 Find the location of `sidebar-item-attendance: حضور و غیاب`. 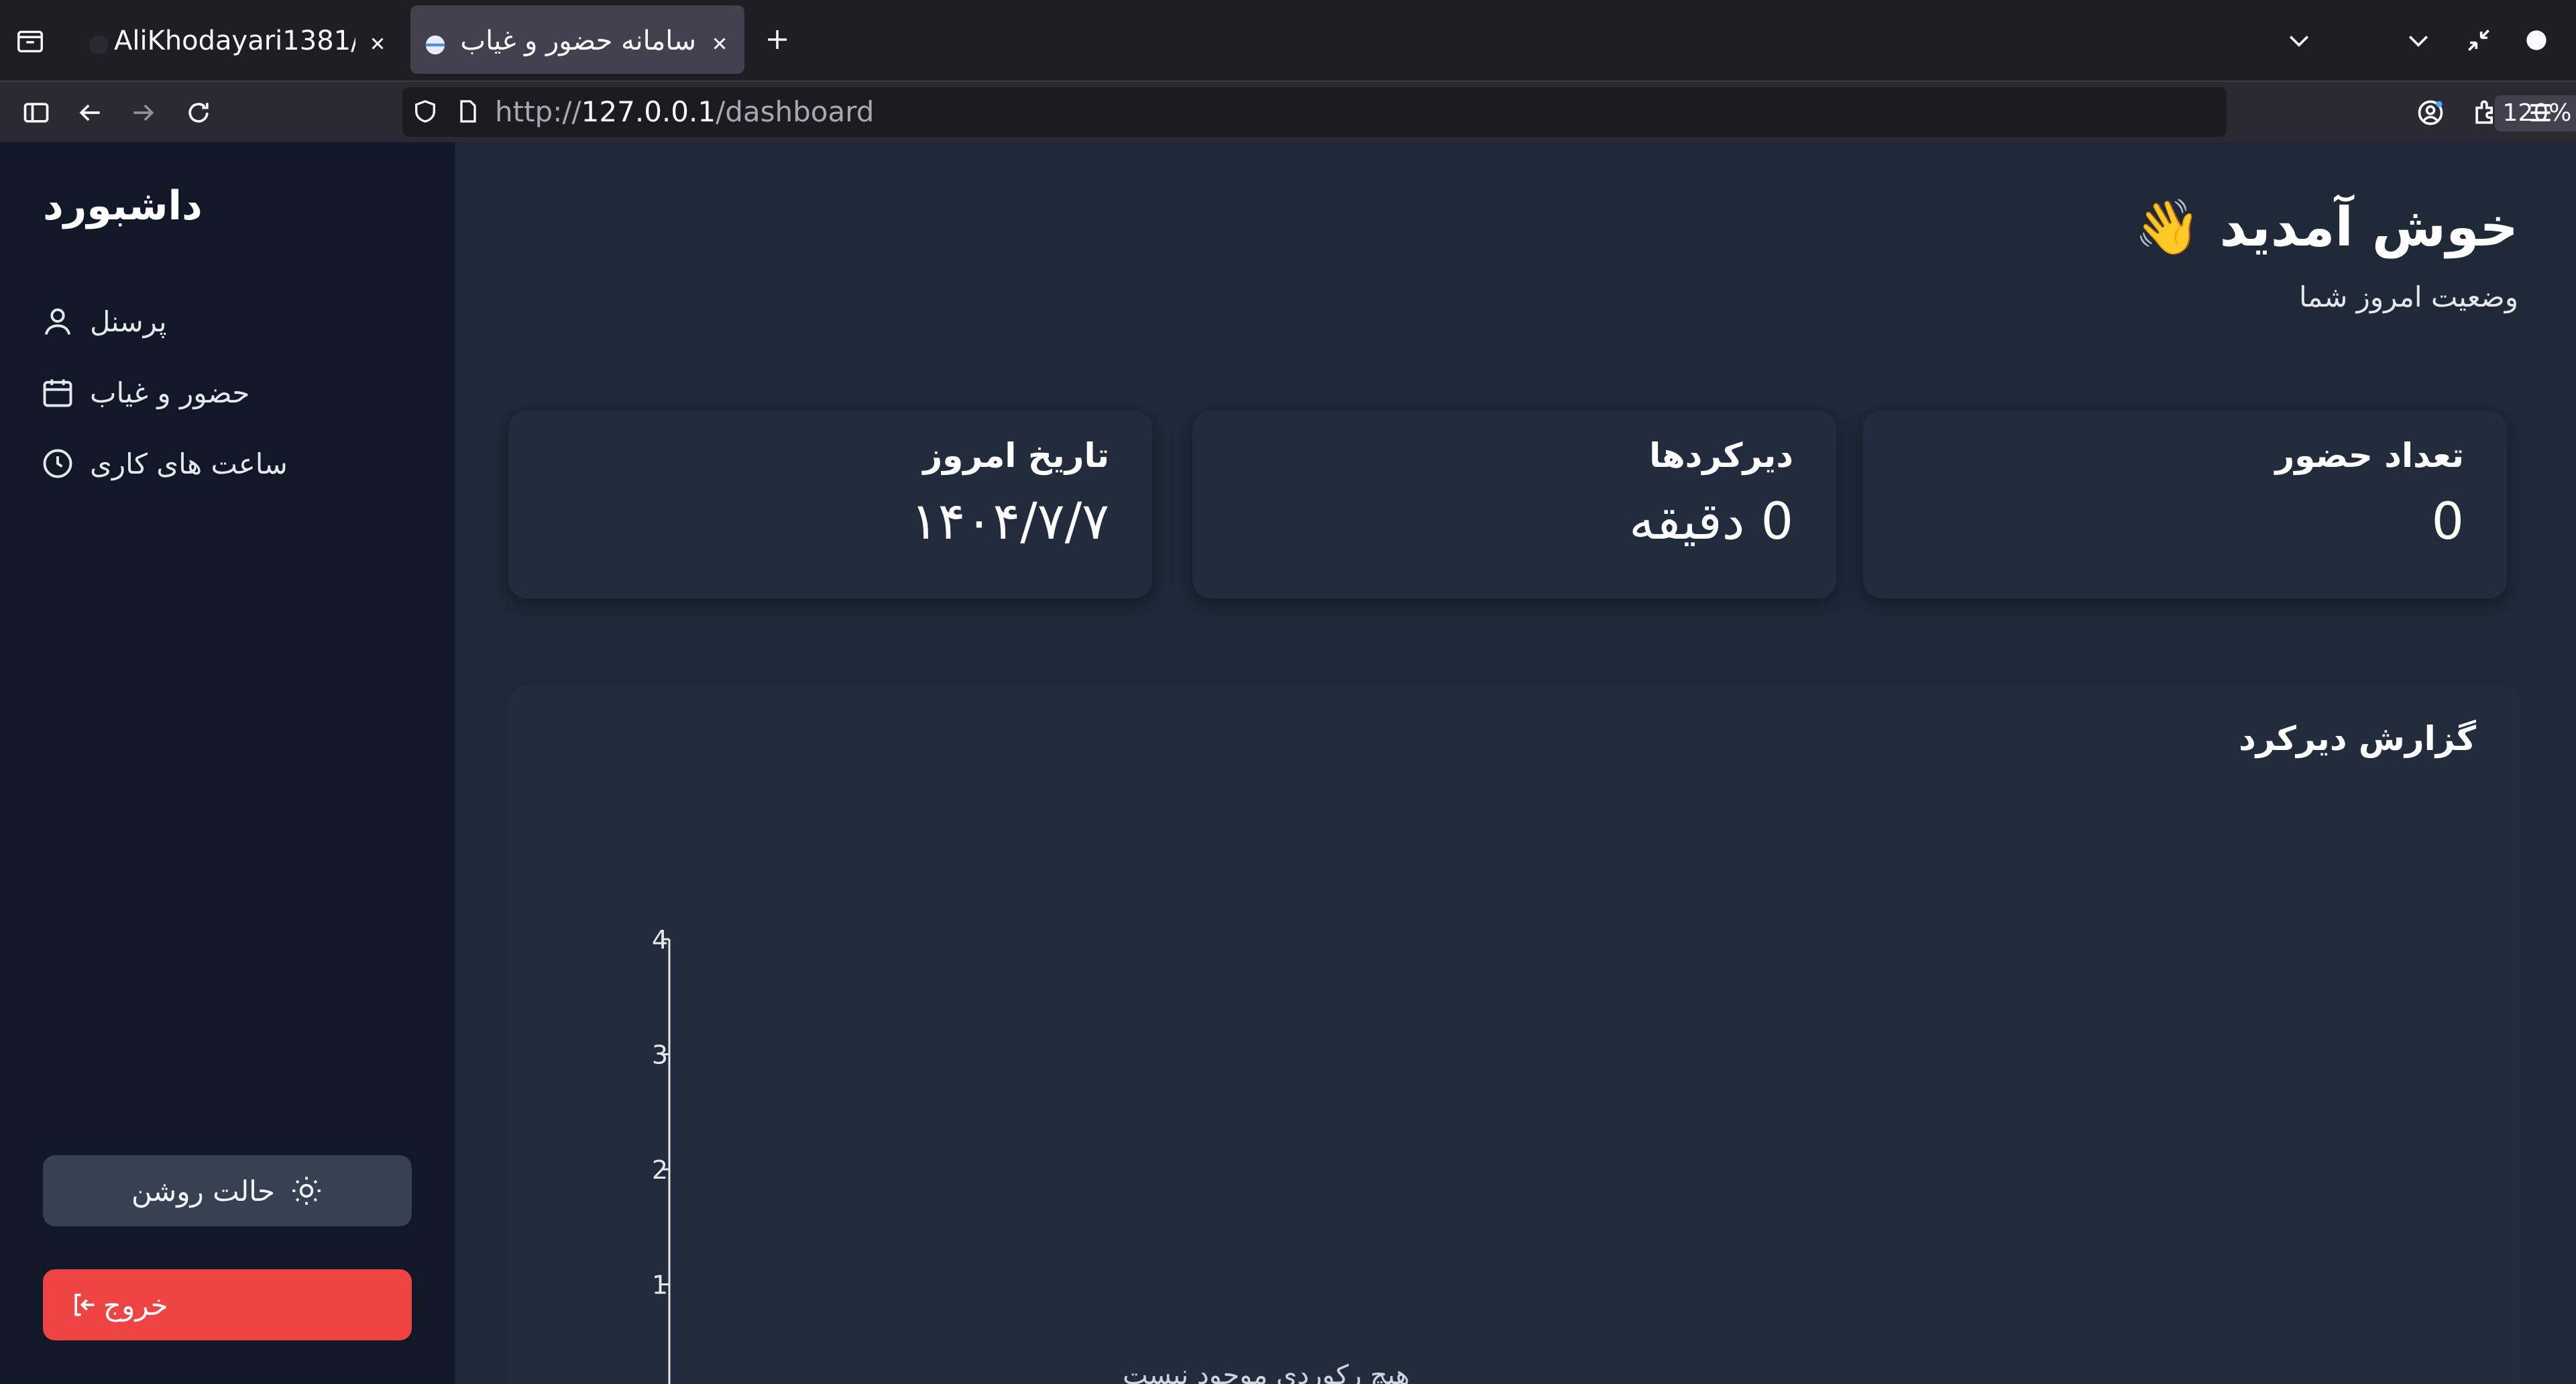

sidebar-item-attendance: حضور و غیاب is located at coordinates (208, 392).